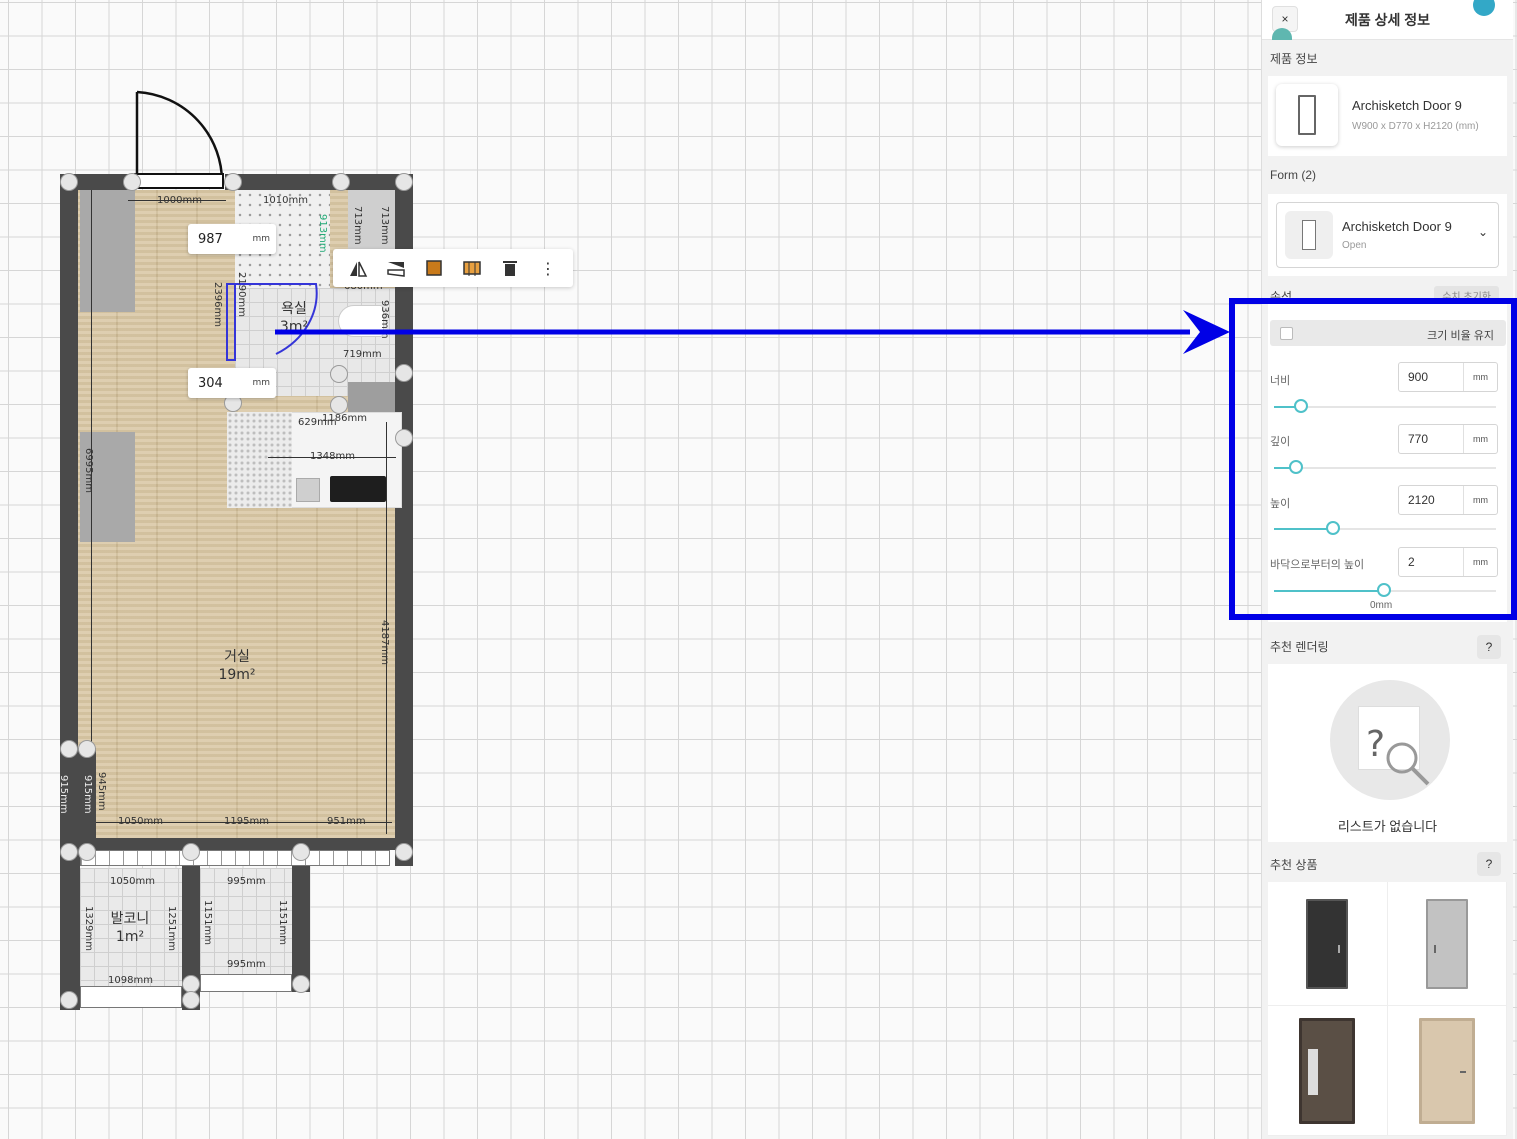 The height and width of the screenshot is (1139, 1517). Describe the element at coordinates (1373, 459) in the screenshot. I see `highlight-box` at that location.